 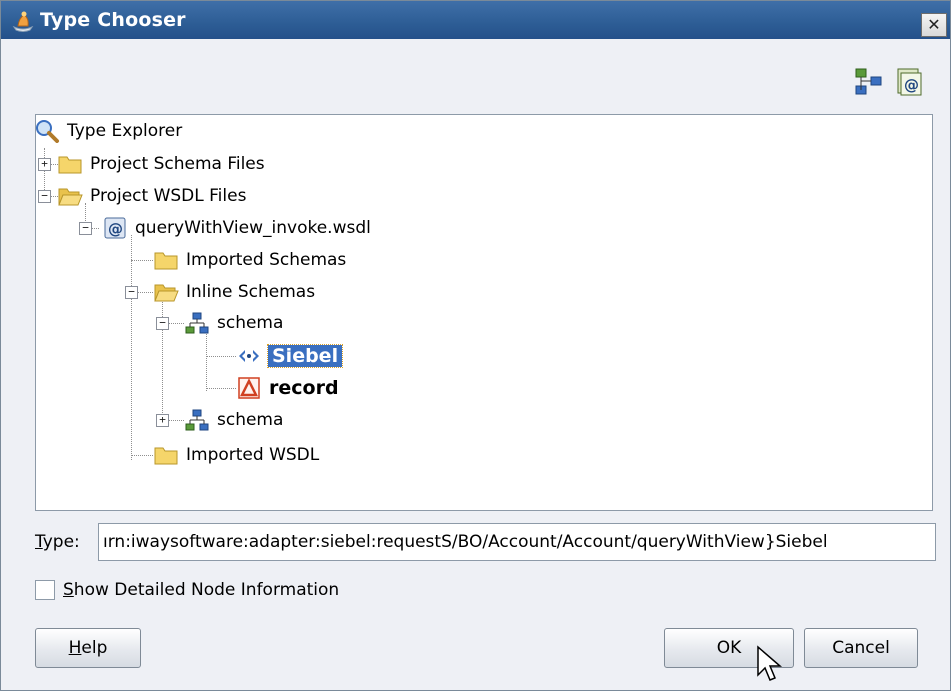 What do you see at coordinates (861, 648) in the screenshot?
I see `cancel-button: Cancel` at bounding box center [861, 648].